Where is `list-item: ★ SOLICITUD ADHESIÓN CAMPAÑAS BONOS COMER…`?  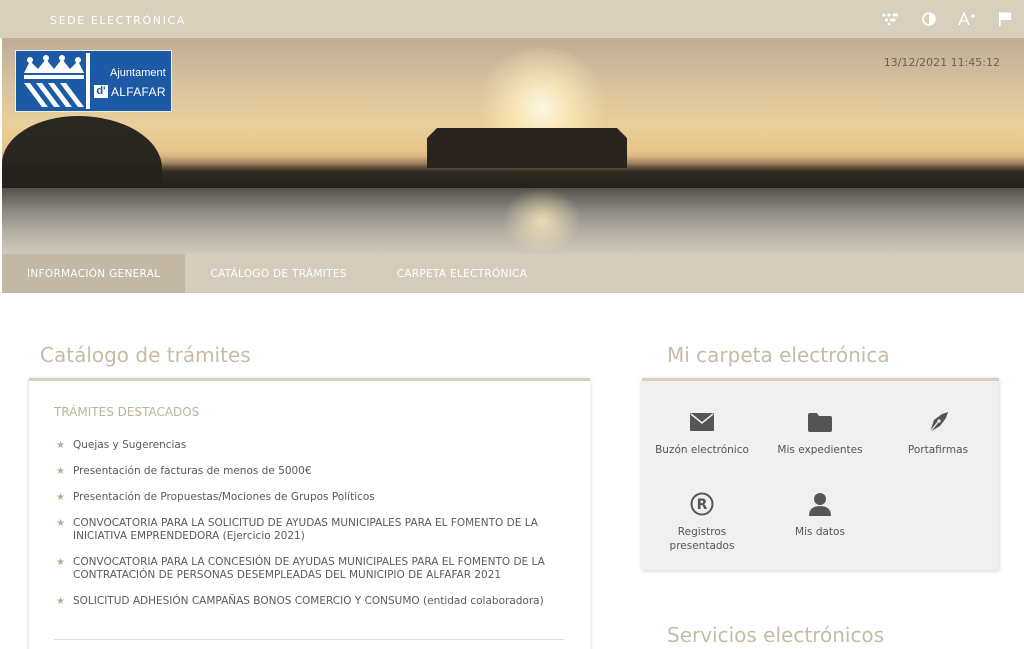
list-item: ★ SOLICITUD ADHESIÓN CAMPAÑAS BONOS COMER… is located at coordinates (311, 601).